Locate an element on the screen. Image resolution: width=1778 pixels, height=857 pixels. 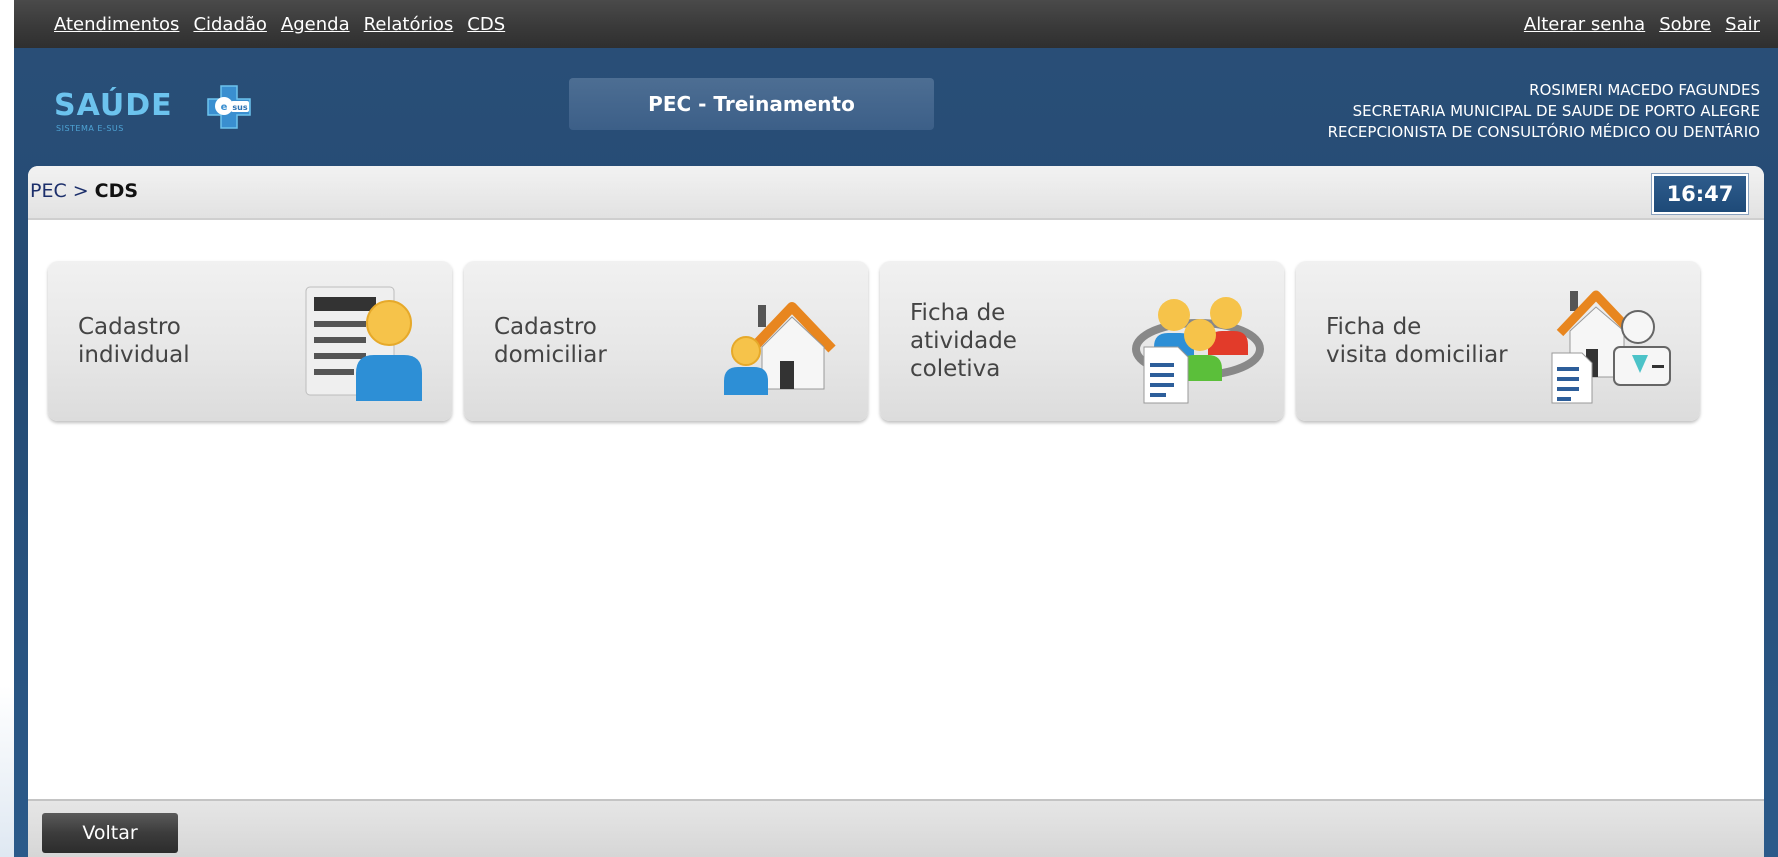
health-cross-icon: e sus is located at coordinates (229, 107).